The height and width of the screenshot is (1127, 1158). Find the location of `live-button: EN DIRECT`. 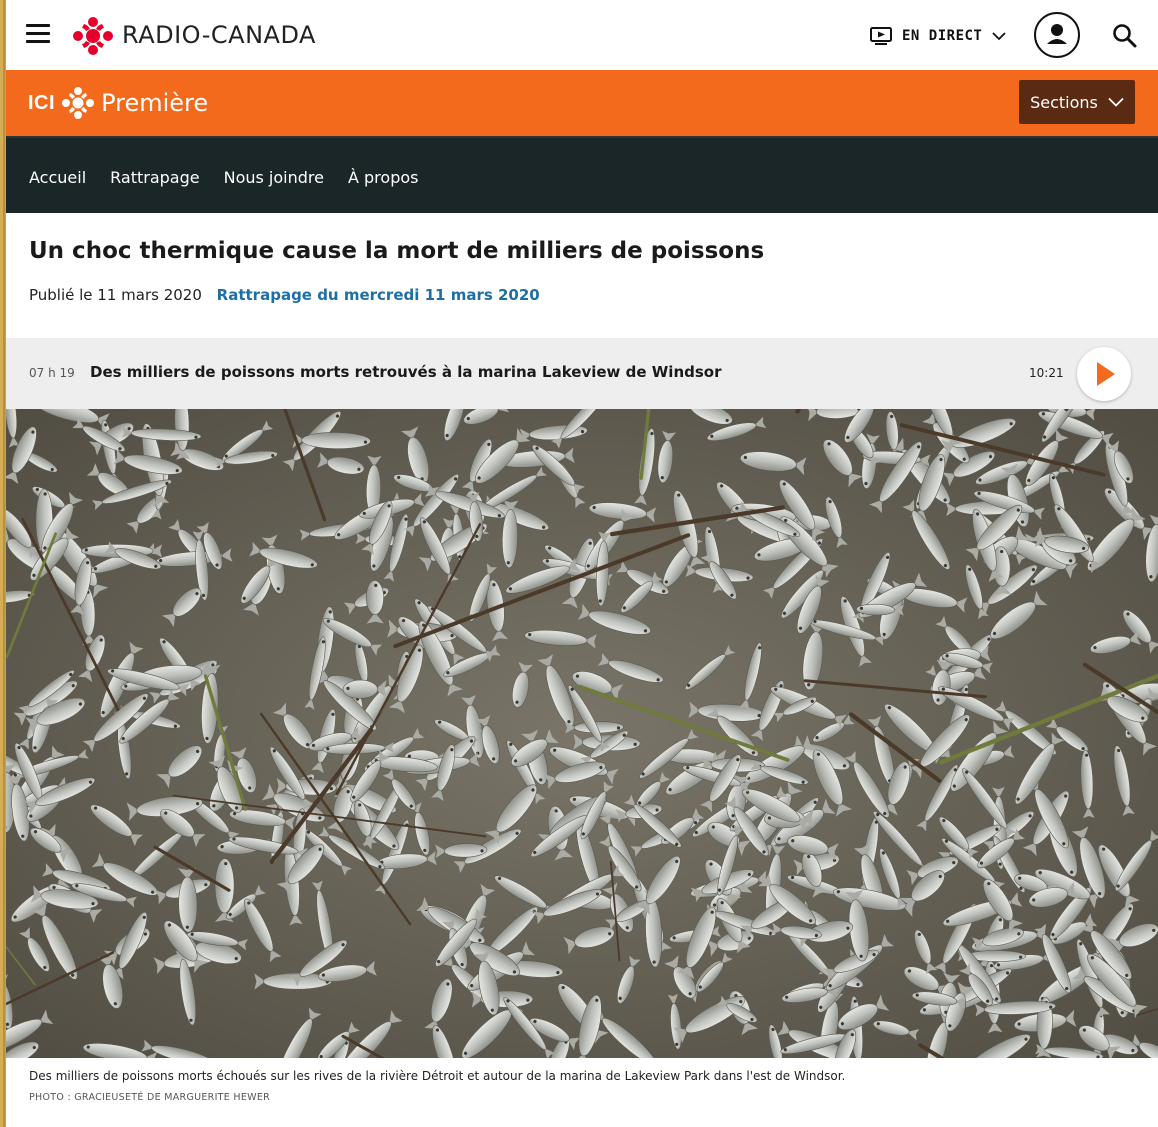

live-button: EN DIRECT is located at coordinates (938, 36).